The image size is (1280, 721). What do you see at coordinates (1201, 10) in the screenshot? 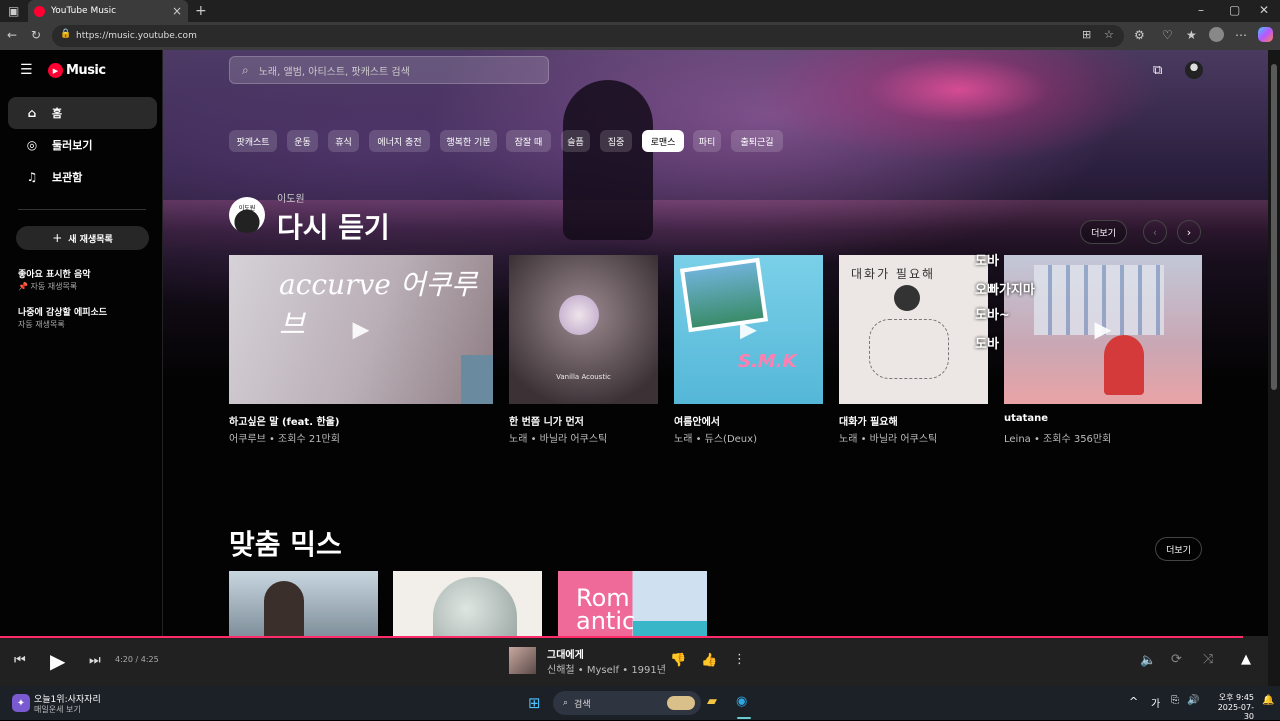
I see `minimize-icon: –` at bounding box center [1201, 10].